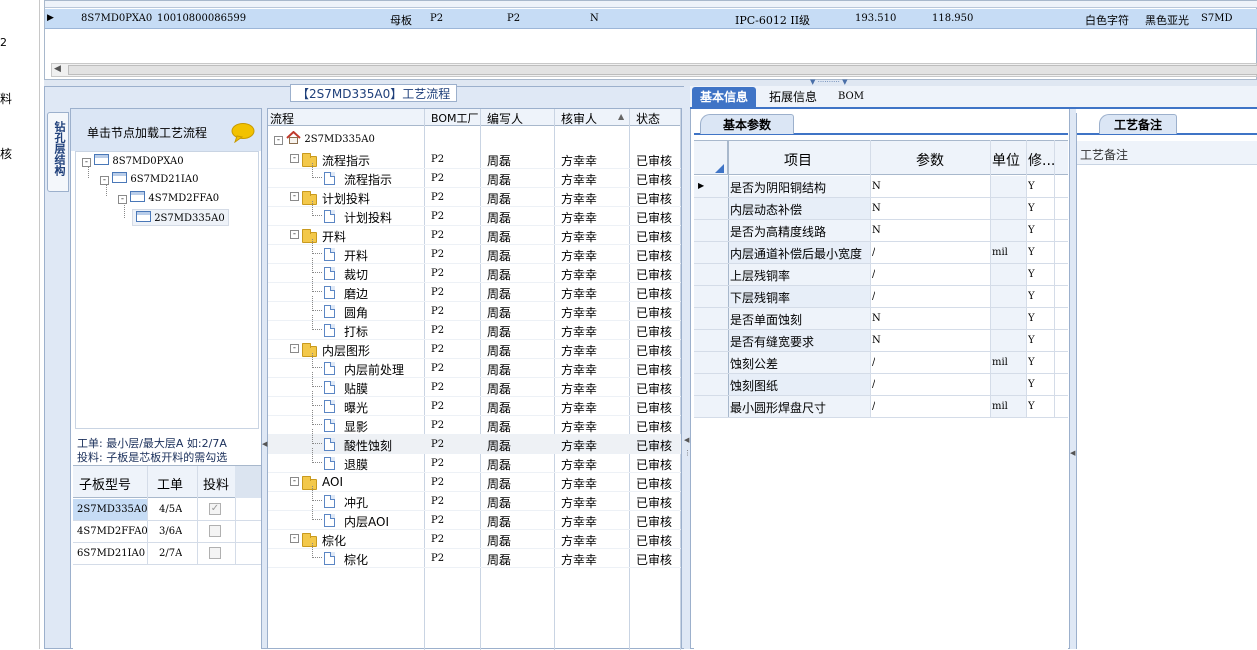 This screenshot has width=1257, height=650. What do you see at coordinates (474, 498) in the screenshot?
I see `table-row: 冲孔 P2 周磊 方幸幸 已审核` at bounding box center [474, 498].